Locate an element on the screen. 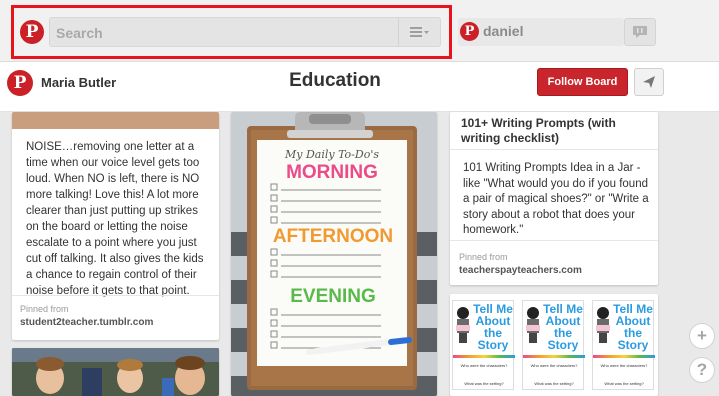 This screenshot has height=396, width=719. pin-image-top is located at coordinates (115, 120).